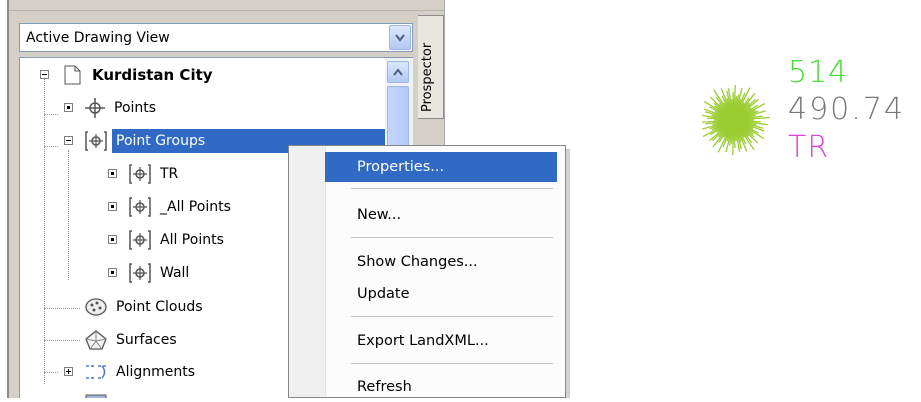 This screenshot has height=402, width=921. I want to click on tree-item-label: Point Groups, so click(161, 141).